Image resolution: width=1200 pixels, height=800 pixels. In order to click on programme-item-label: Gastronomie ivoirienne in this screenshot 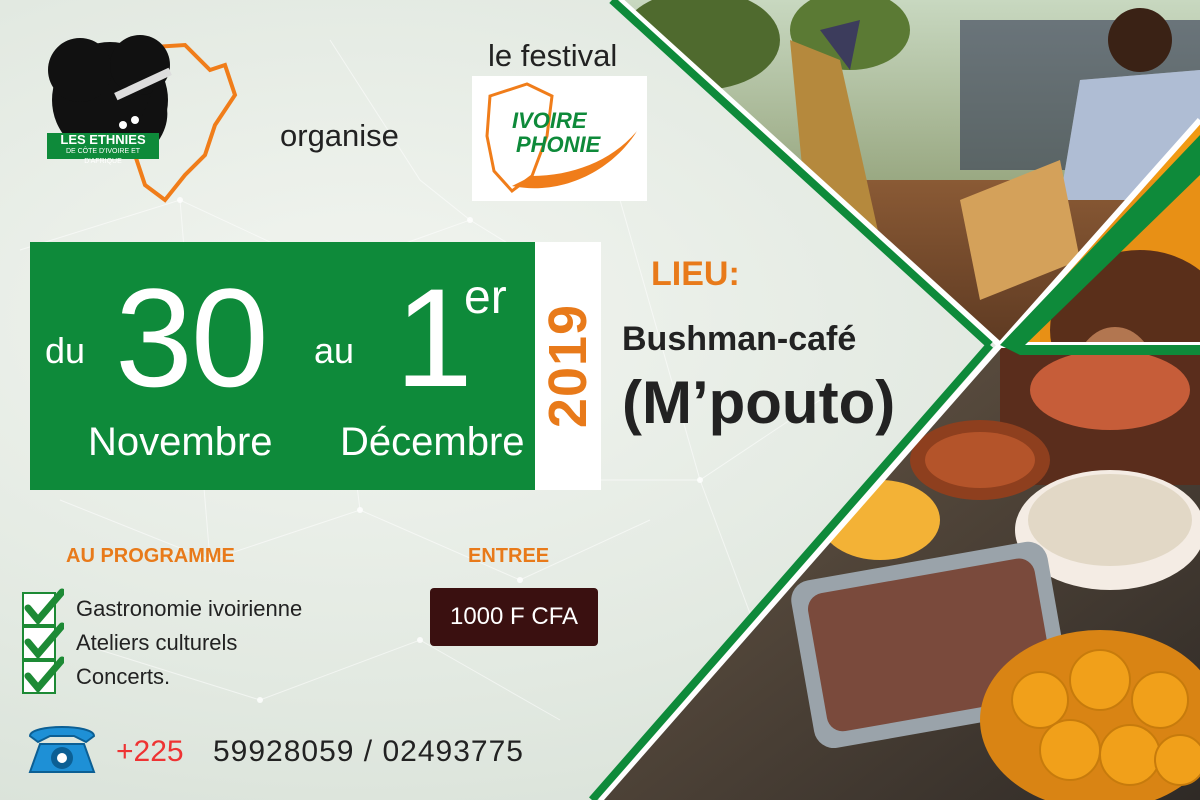, I will do `click(189, 608)`.